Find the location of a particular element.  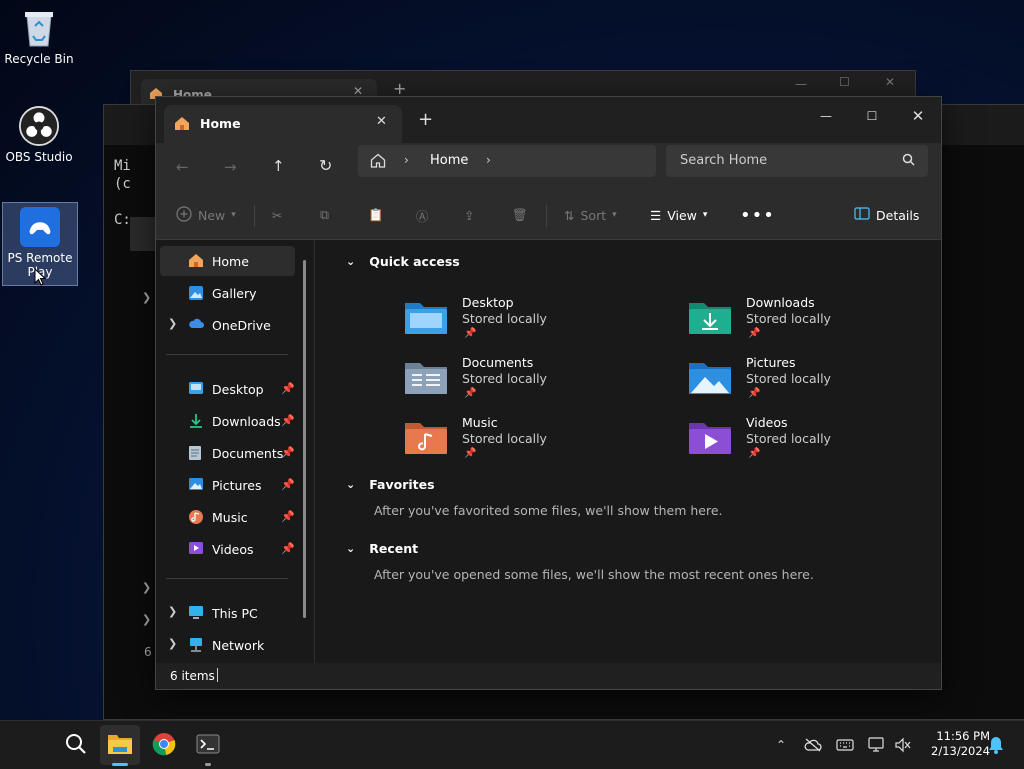

quick-access-item-videos: Videos Stored locally 📌 is located at coordinates (818, 443).